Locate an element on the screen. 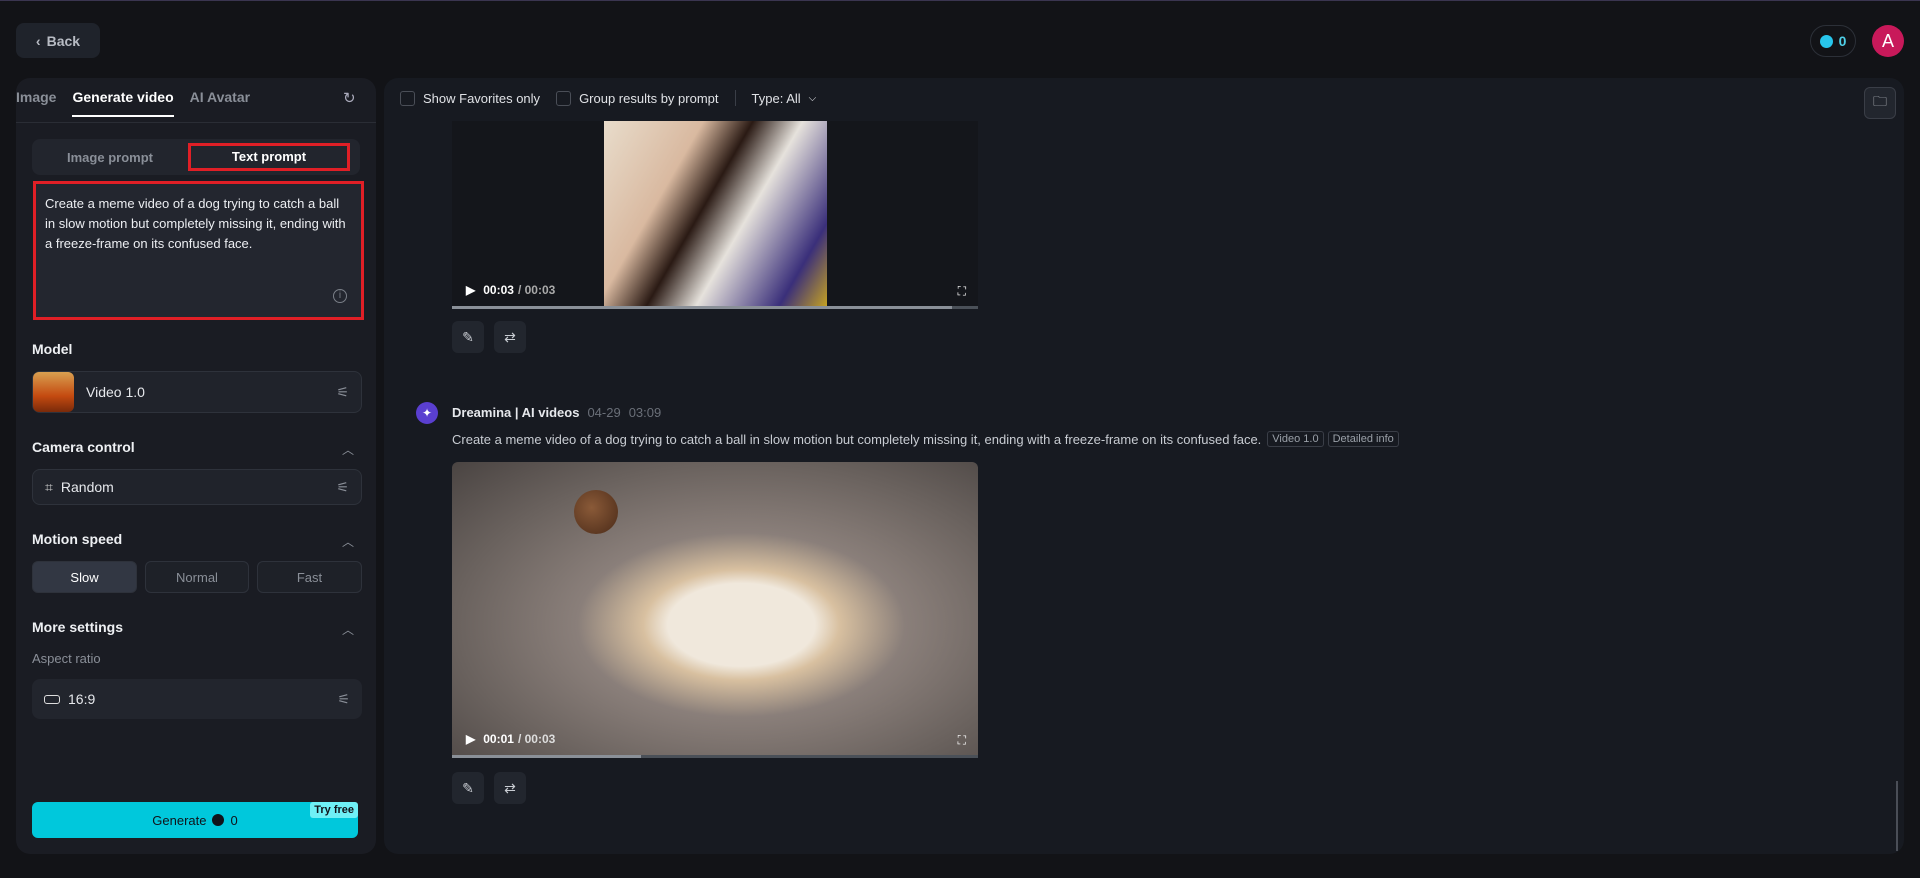  chevron-left-icon: ‹ is located at coordinates (38, 40).